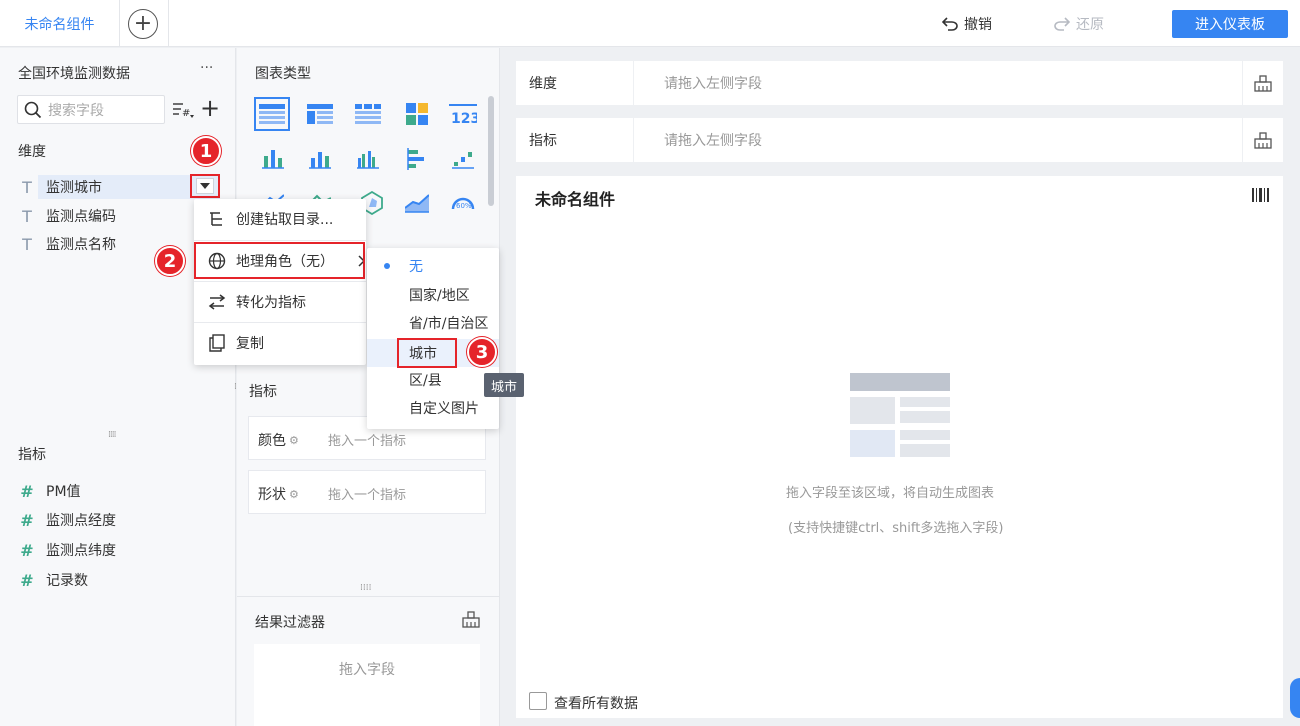  What do you see at coordinates (81, 245) in the screenshot?
I see `dimension-field-label: 监测点名称` at bounding box center [81, 245].